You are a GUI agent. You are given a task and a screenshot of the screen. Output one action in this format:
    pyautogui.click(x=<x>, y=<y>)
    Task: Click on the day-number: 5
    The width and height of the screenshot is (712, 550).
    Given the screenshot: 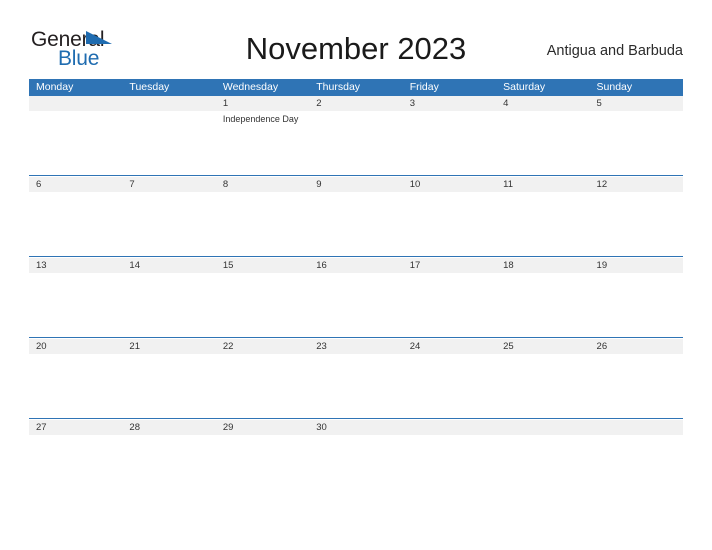 What is the action you would take?
    pyautogui.click(x=636, y=103)
    